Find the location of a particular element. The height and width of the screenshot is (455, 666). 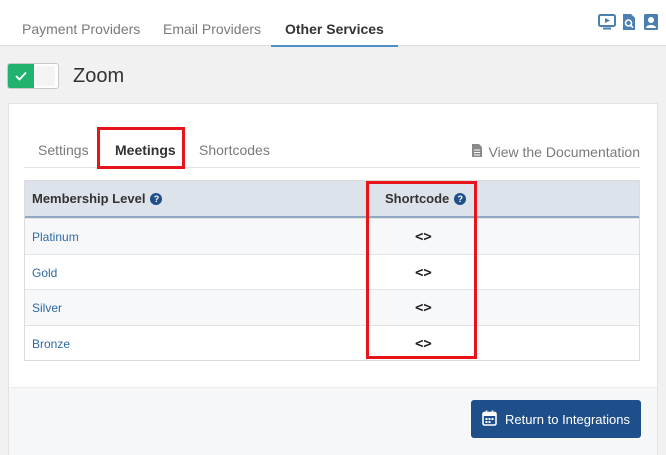

column-membership-level-label: Membership Level is located at coordinates (89, 198).